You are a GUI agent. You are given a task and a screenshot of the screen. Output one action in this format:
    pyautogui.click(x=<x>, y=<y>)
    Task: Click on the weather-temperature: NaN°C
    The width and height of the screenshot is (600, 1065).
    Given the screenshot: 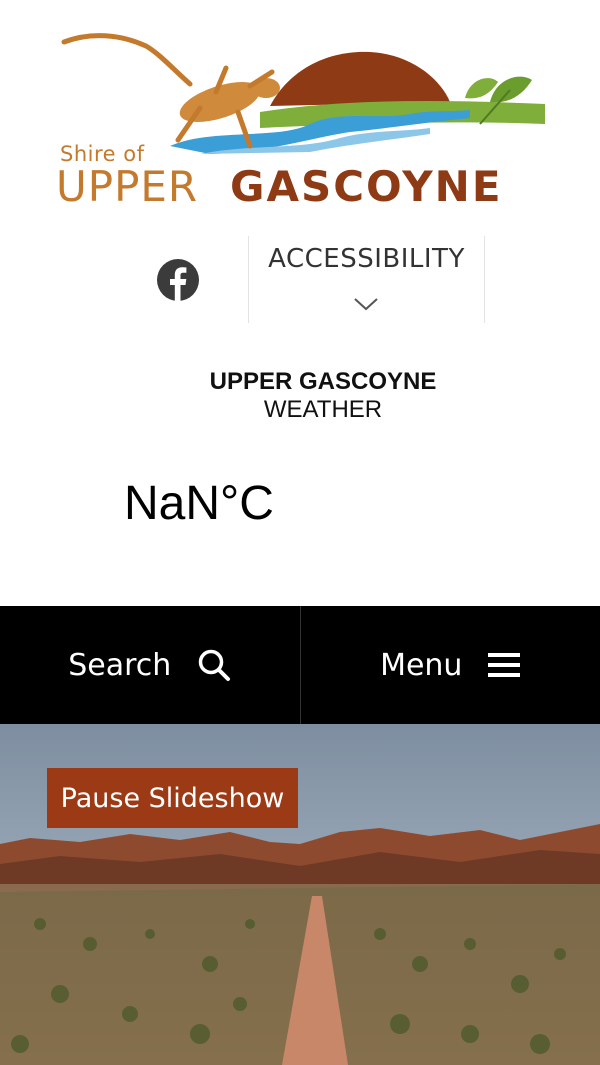 What is the action you would take?
    pyautogui.click(x=199, y=503)
    